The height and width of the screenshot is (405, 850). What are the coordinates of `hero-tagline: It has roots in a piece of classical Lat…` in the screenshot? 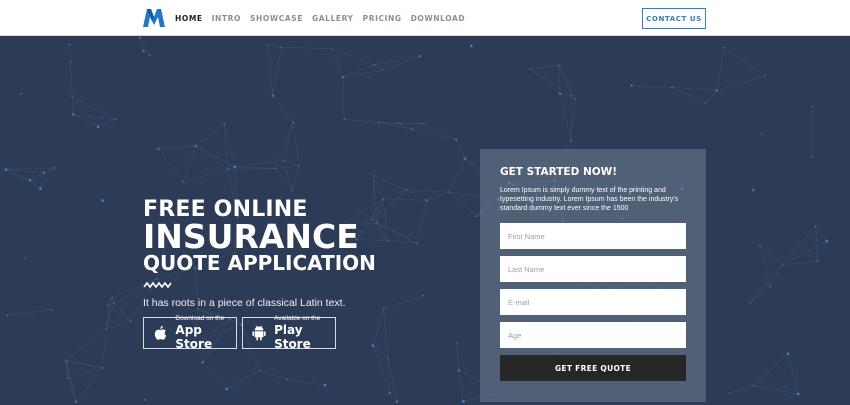 It's located at (244, 303).